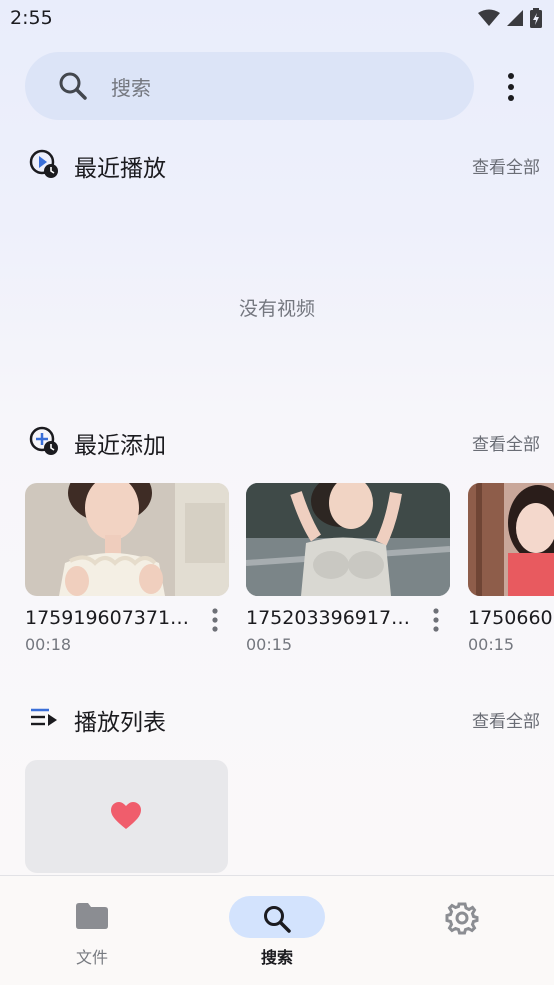  I want to click on playlists-title: 播放列表, so click(120, 723).